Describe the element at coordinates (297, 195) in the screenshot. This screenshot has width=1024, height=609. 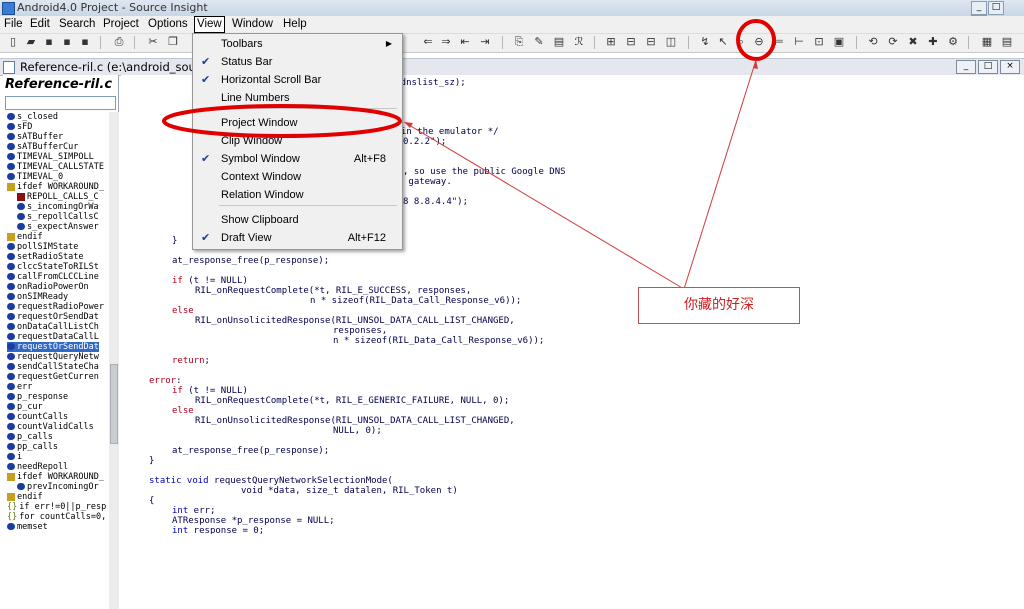
I see `view-menu-item-relation-window: Relation Window` at that location.